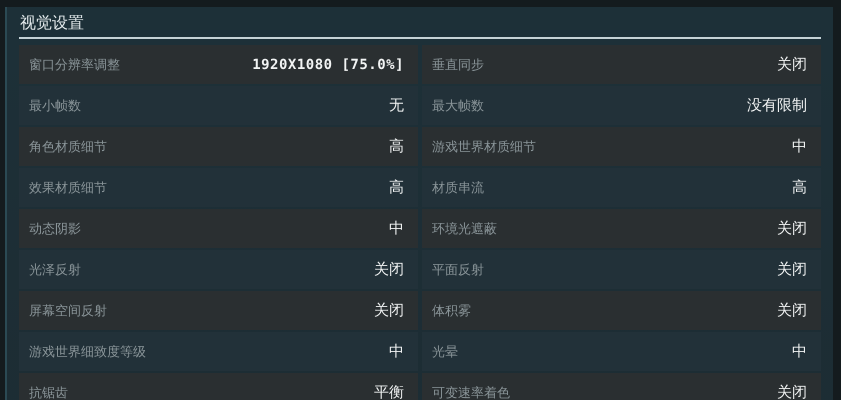 The height and width of the screenshot is (400, 841). I want to click on setting-row: 垂直同步 关闭, so click(621, 64).